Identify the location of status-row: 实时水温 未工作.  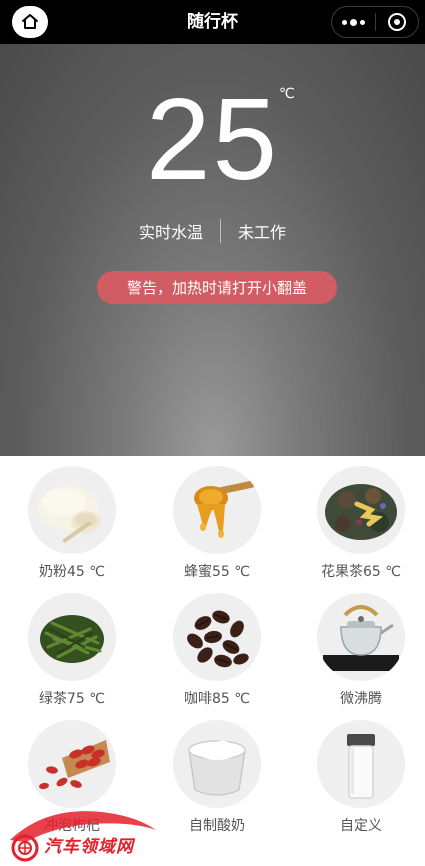
(212, 231).